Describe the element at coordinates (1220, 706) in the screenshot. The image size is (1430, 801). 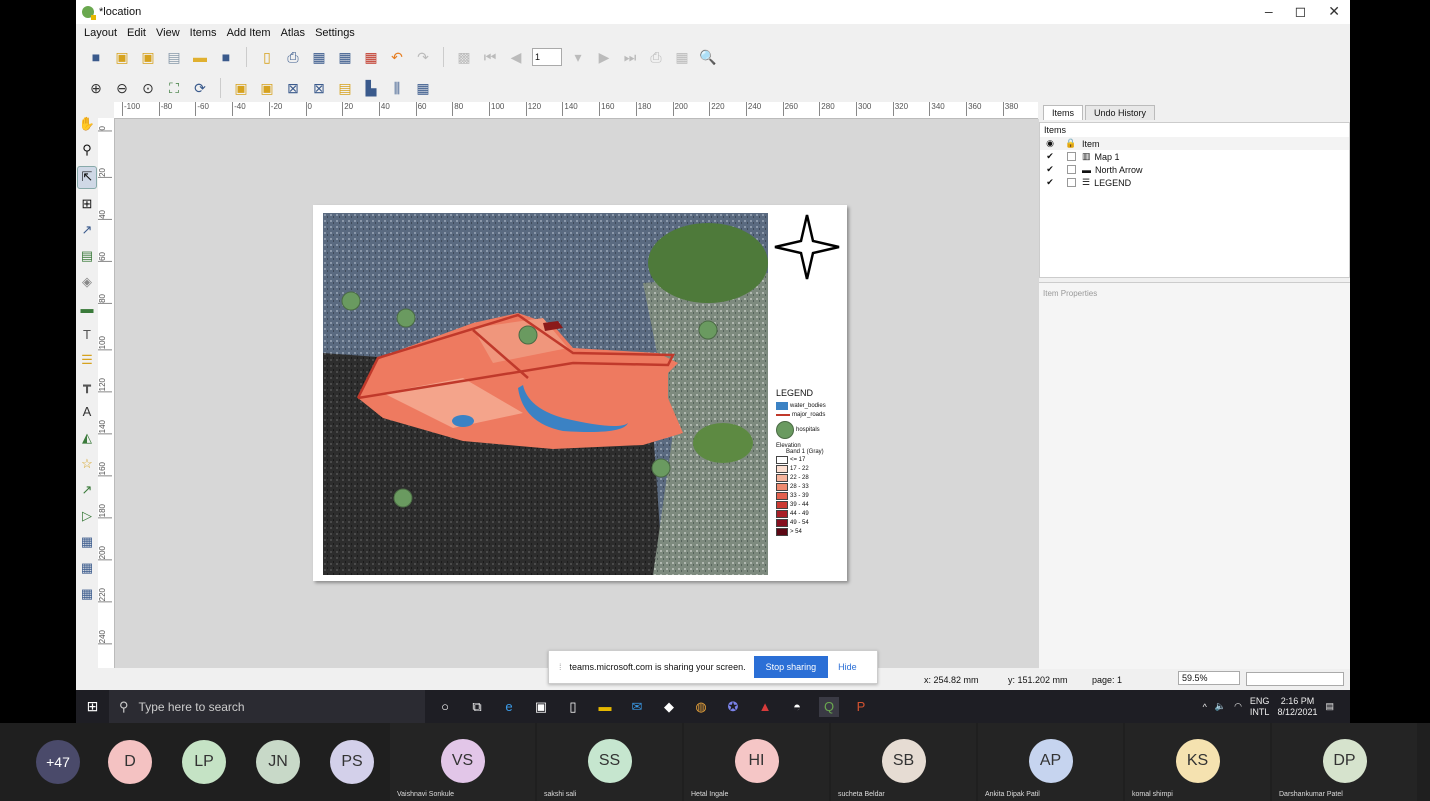
I see `volume-icon: 🔈` at that location.